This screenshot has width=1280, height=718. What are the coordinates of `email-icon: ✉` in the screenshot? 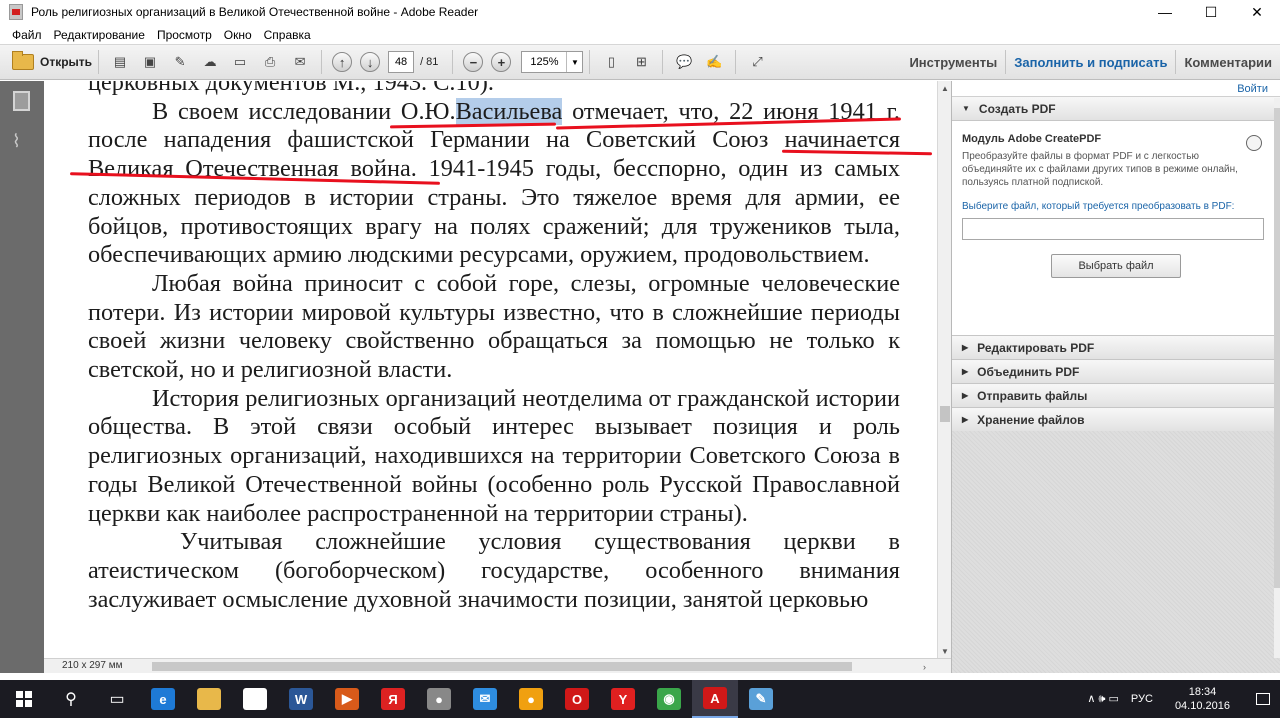 It's located at (300, 62).